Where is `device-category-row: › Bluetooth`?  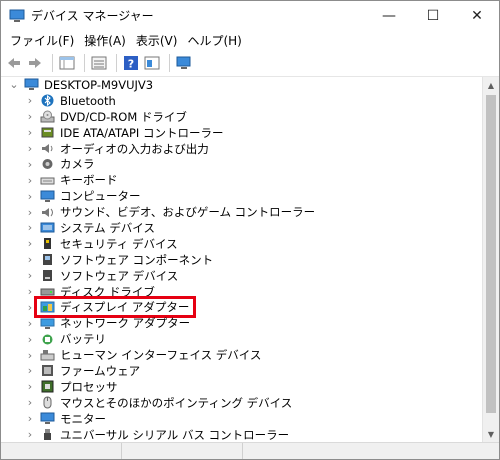
device-category-row: › Bluetooth is located at coordinates (241, 101).